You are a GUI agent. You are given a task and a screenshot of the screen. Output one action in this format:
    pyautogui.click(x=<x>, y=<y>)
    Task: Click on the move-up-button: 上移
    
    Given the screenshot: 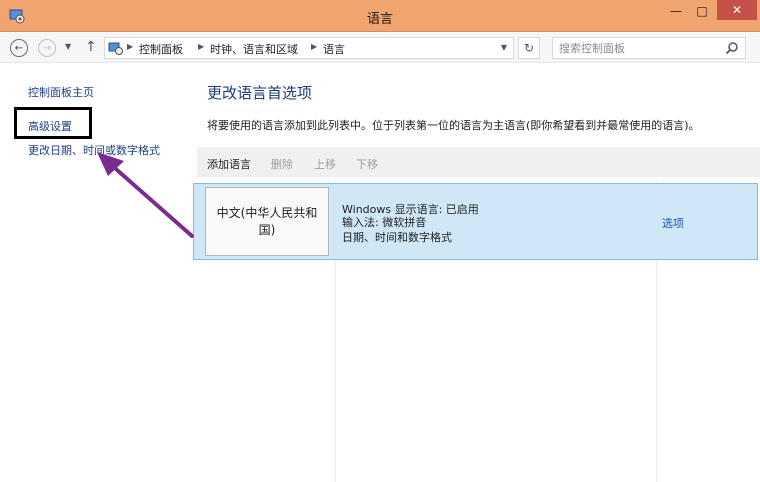 What is the action you would take?
    pyautogui.click(x=325, y=164)
    